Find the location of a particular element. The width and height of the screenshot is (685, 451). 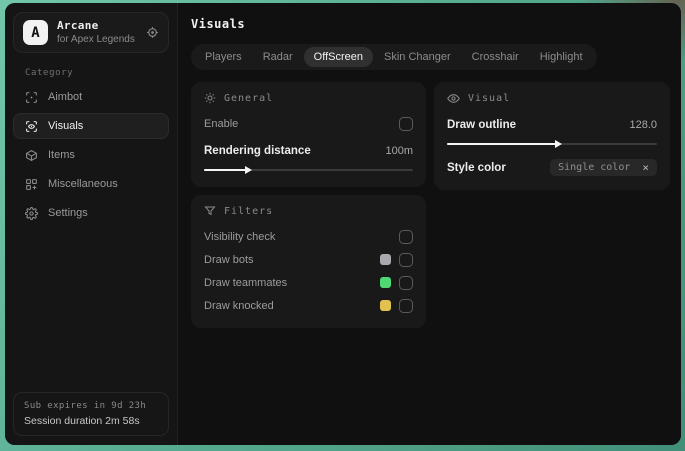

rendering-distance-row: Rendering distance 100m is located at coordinates (308, 150).